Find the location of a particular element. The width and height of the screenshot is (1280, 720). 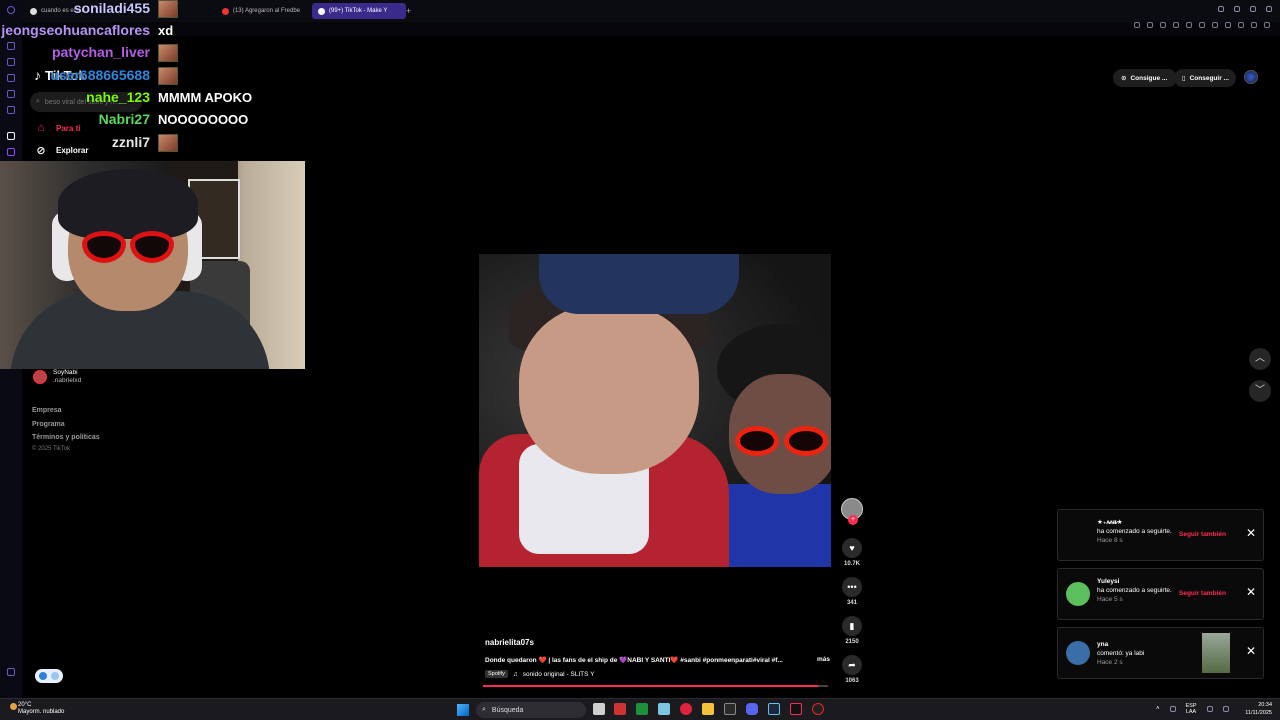

chevron-up-icon: ︿ is located at coordinates (1260, 358).